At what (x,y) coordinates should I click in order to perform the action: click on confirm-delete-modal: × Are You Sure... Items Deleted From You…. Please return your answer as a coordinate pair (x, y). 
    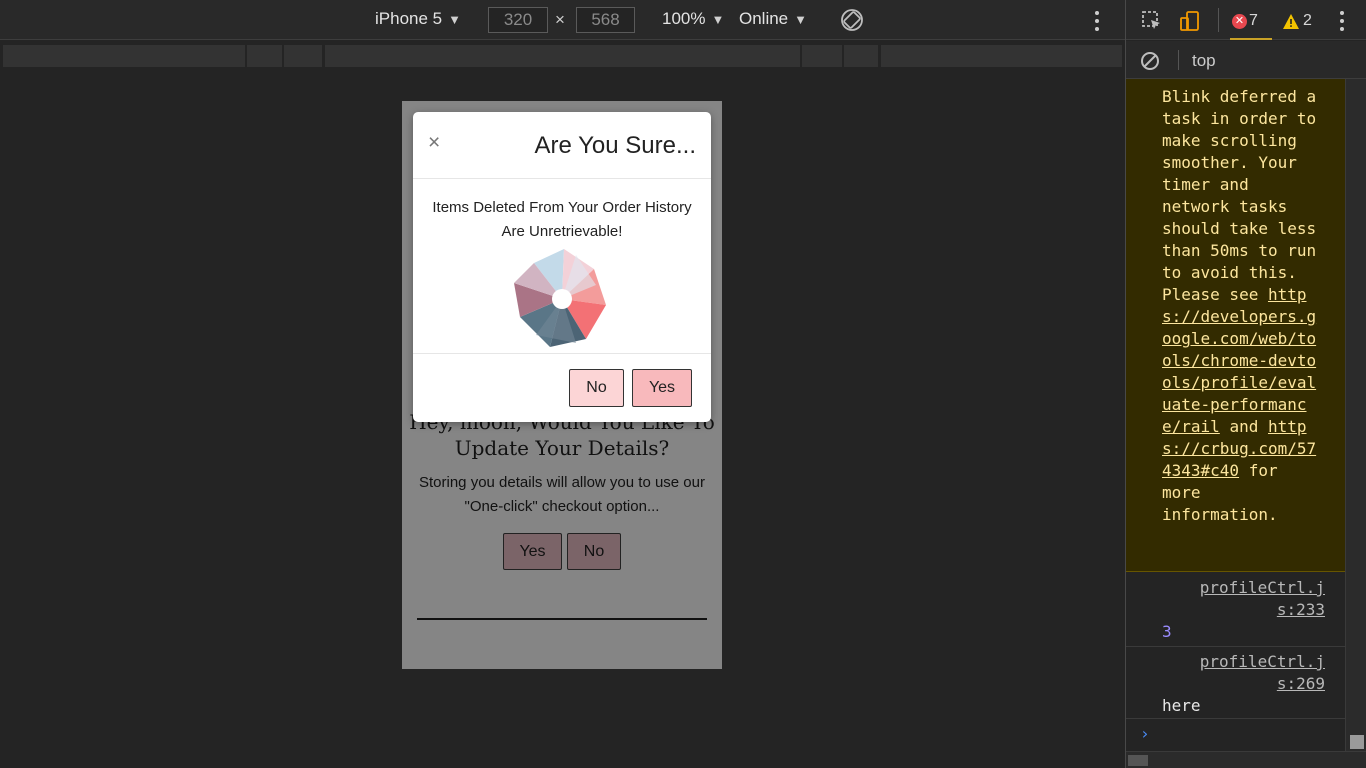
    Looking at the image, I should click on (562, 267).